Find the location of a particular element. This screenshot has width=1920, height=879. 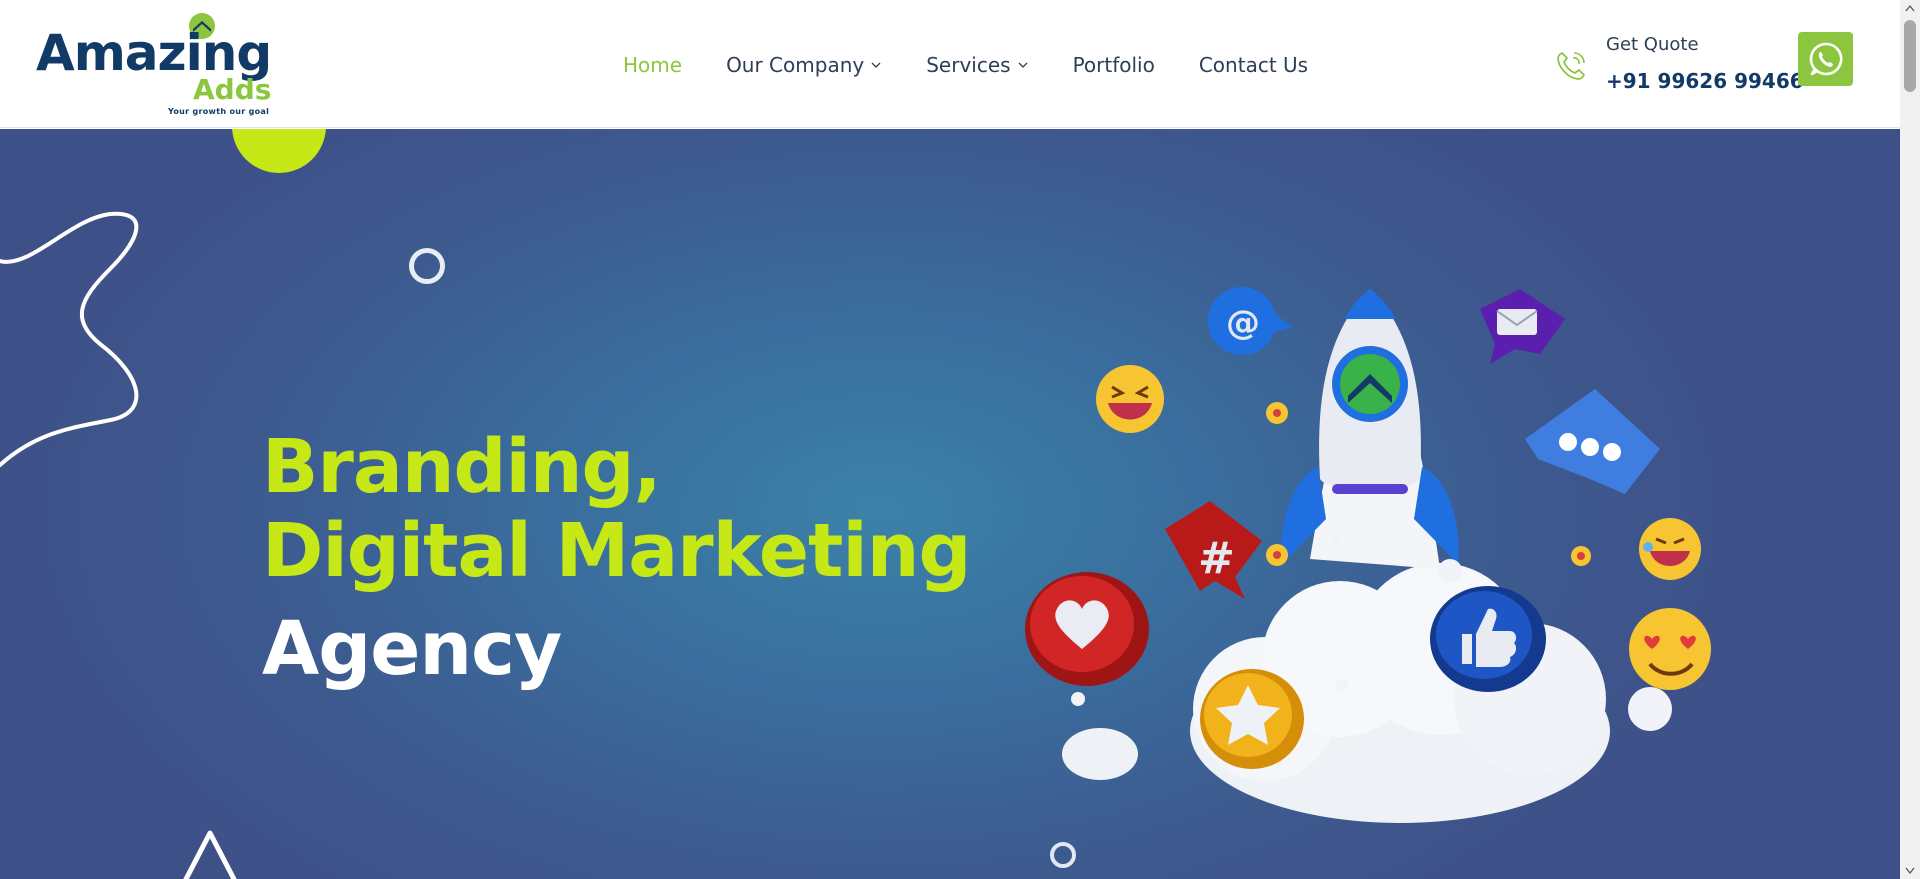

star-icon is located at coordinates (1252, 719).